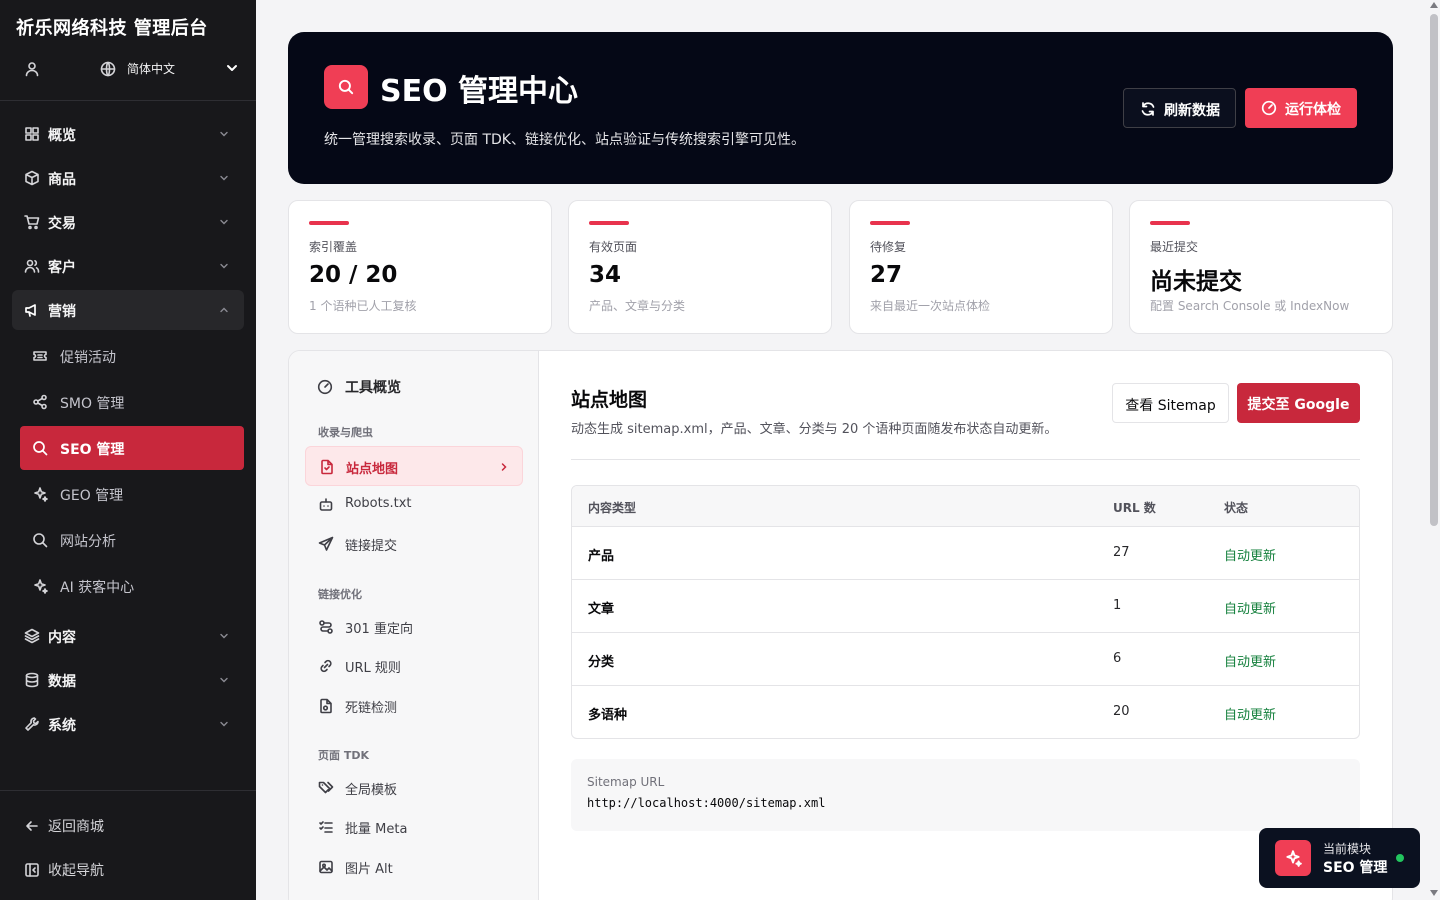  I want to click on tool-item-label: 站点地图, so click(372, 469).